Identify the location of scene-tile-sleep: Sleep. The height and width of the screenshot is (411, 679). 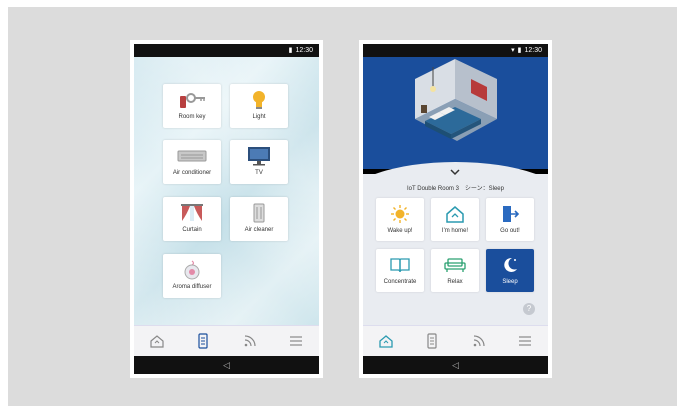
(510, 270).